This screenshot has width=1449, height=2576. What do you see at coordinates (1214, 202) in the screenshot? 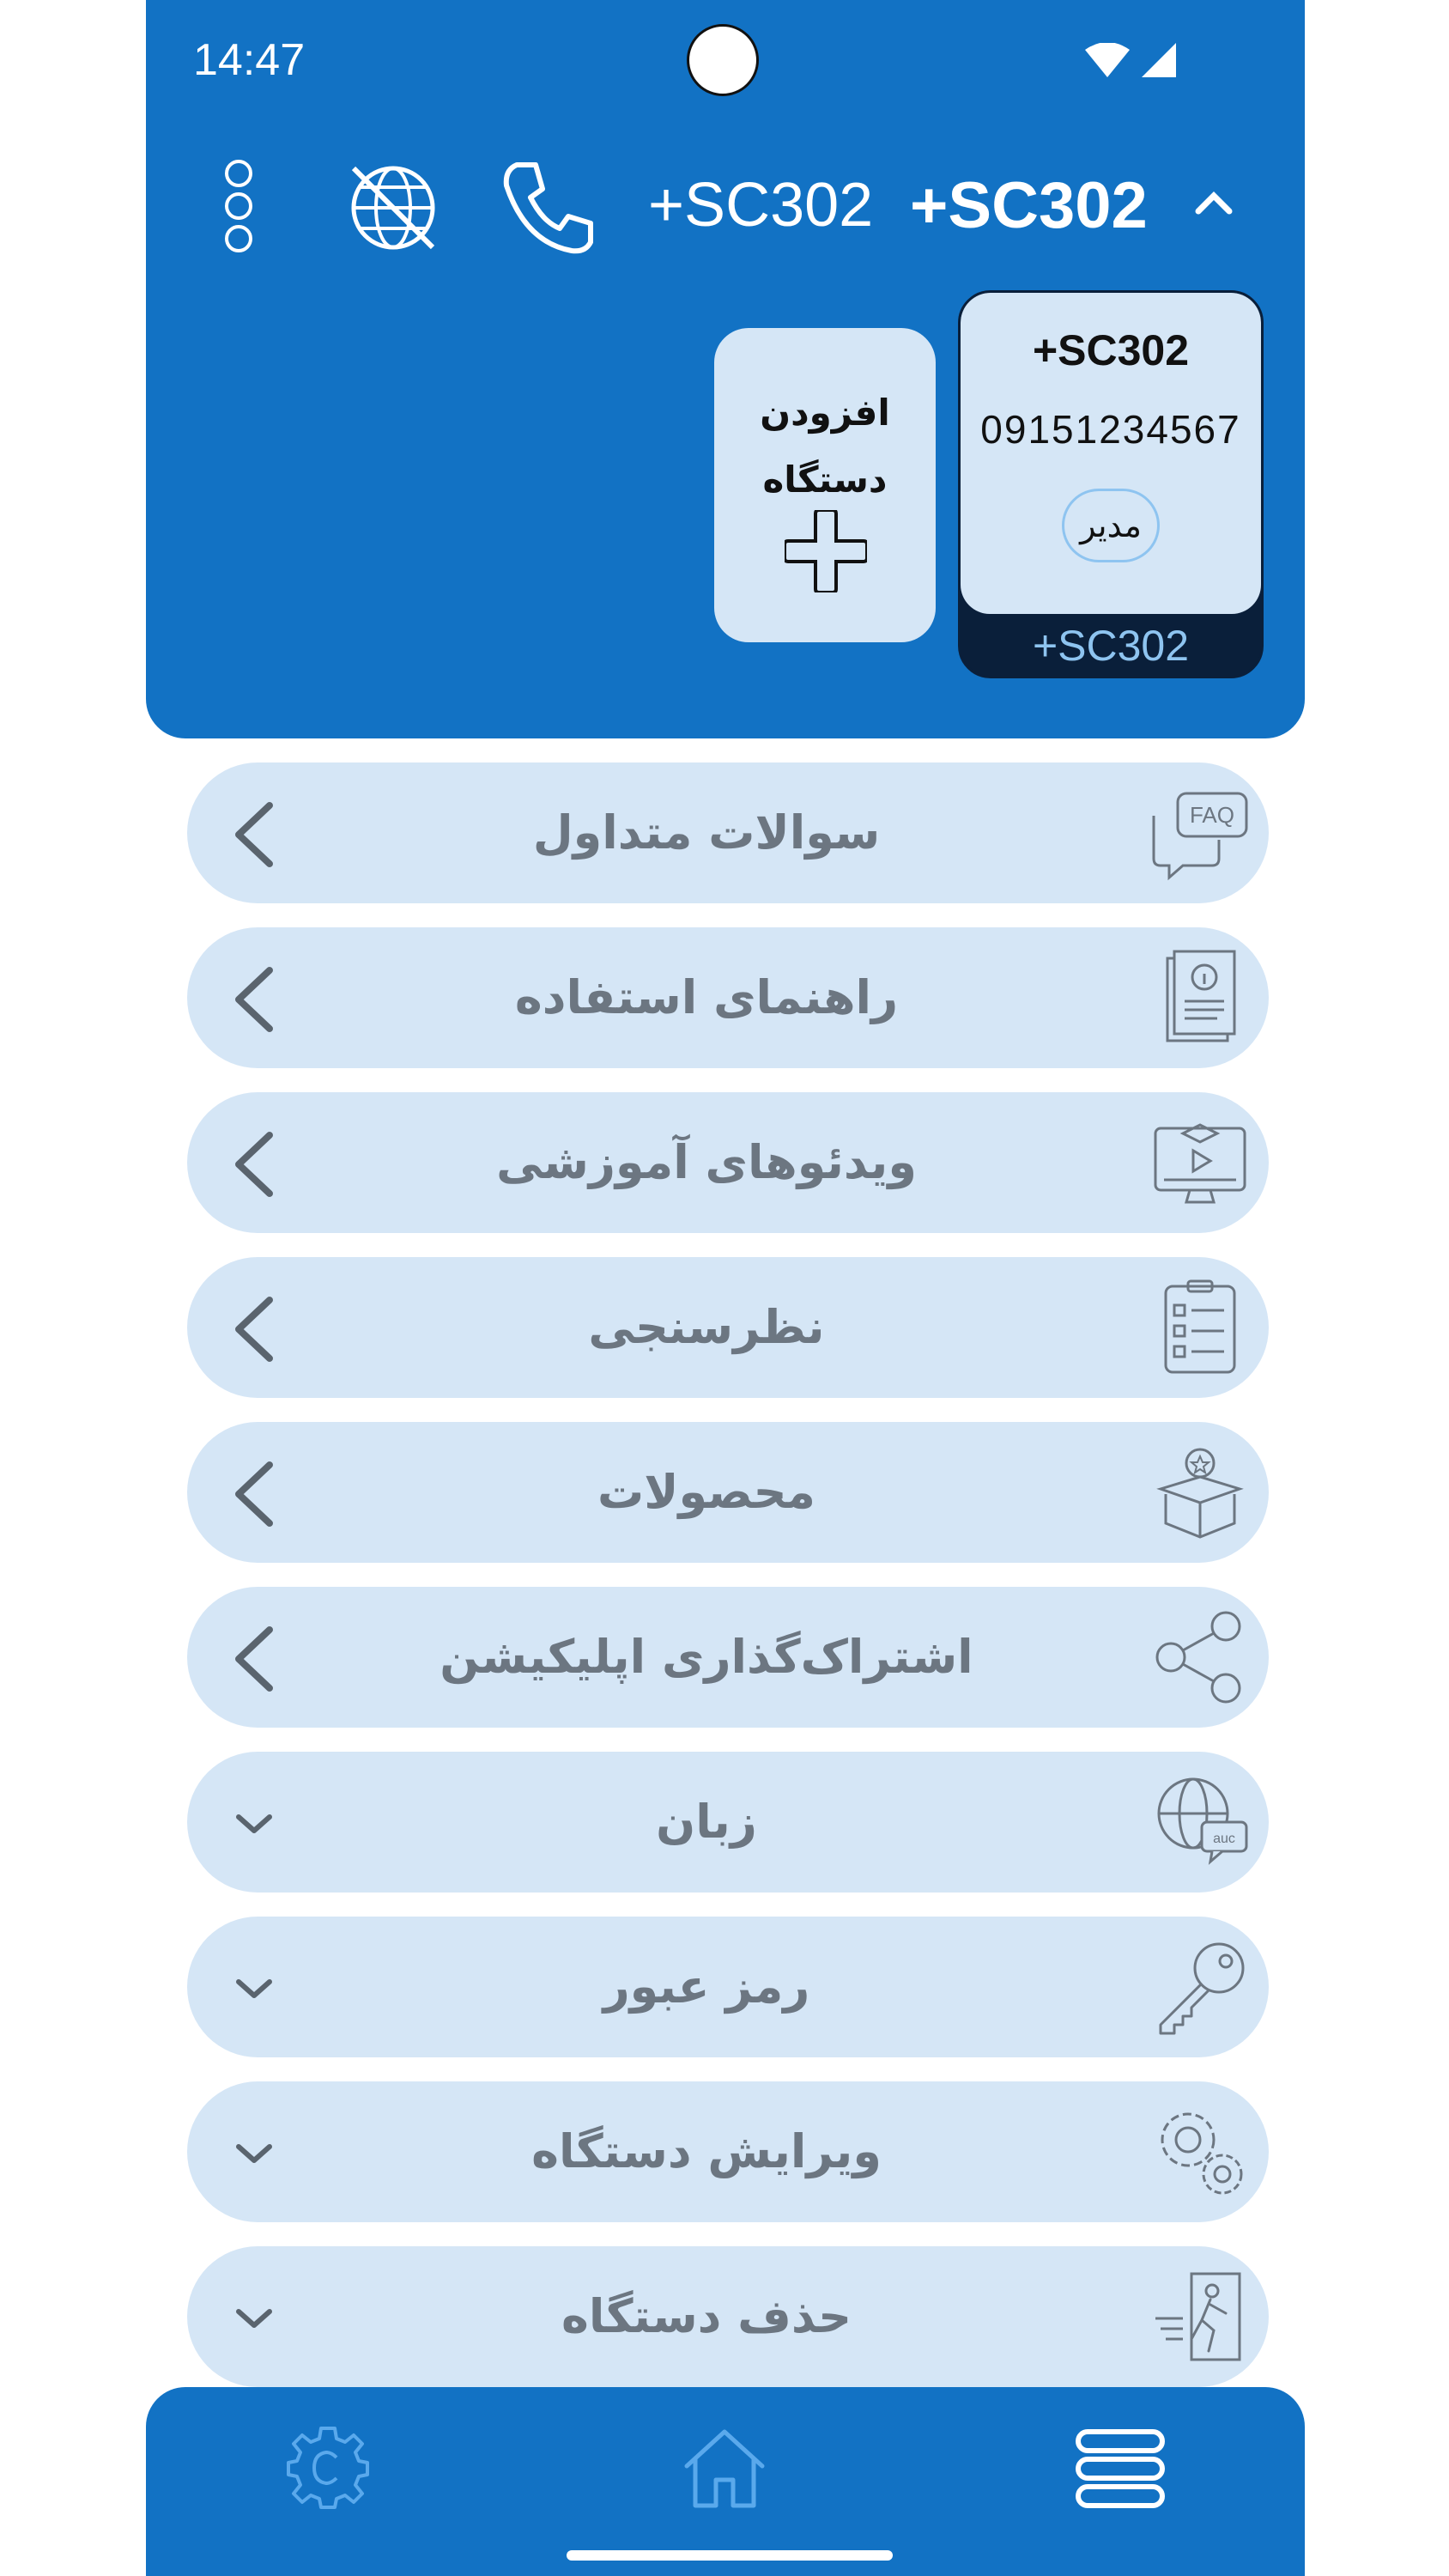
I see `chevron-up-icon` at bounding box center [1214, 202].